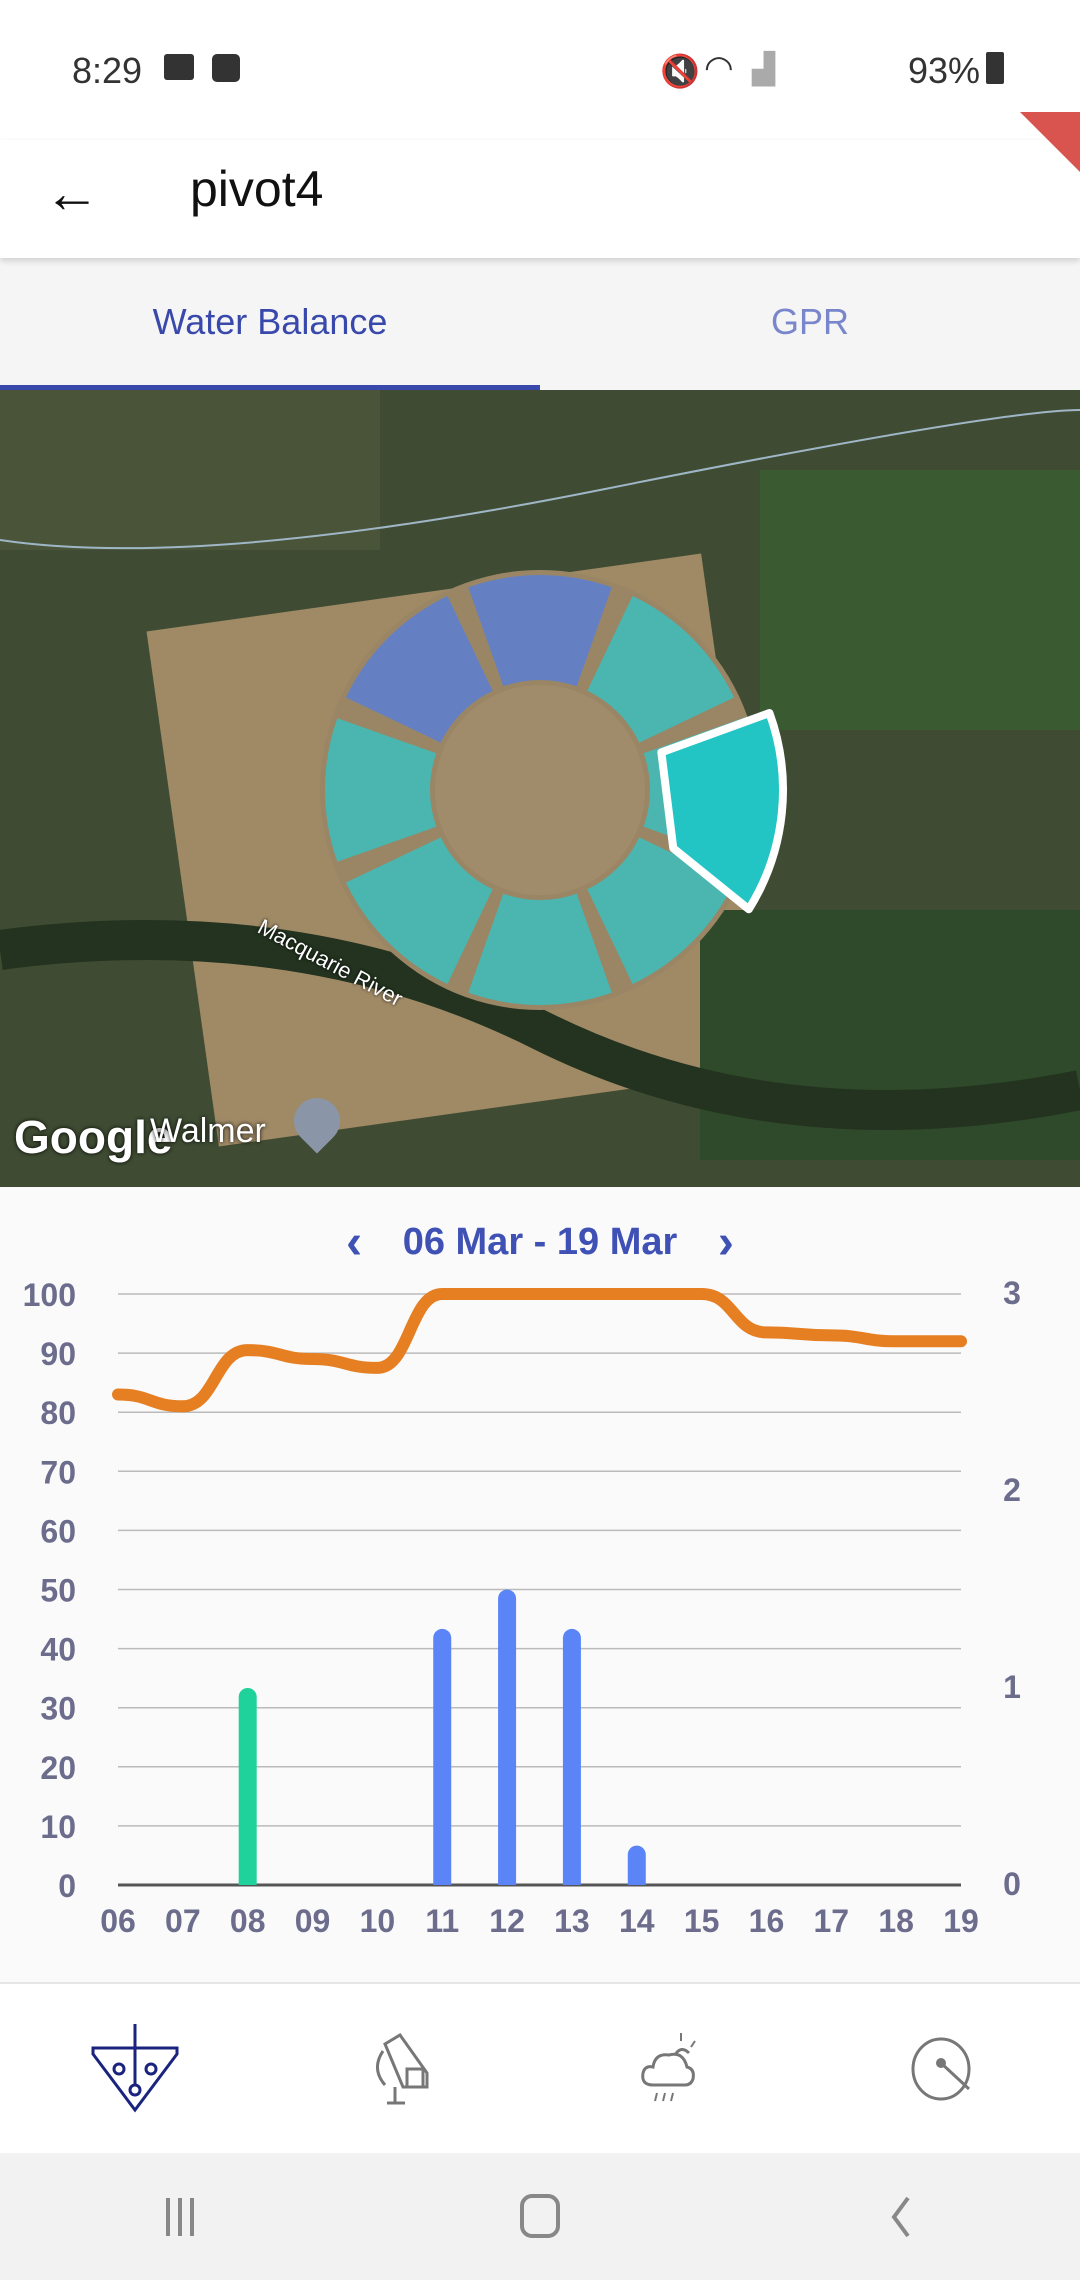 The width and height of the screenshot is (1080, 2280). I want to click on back-button, so click(900, 2216).